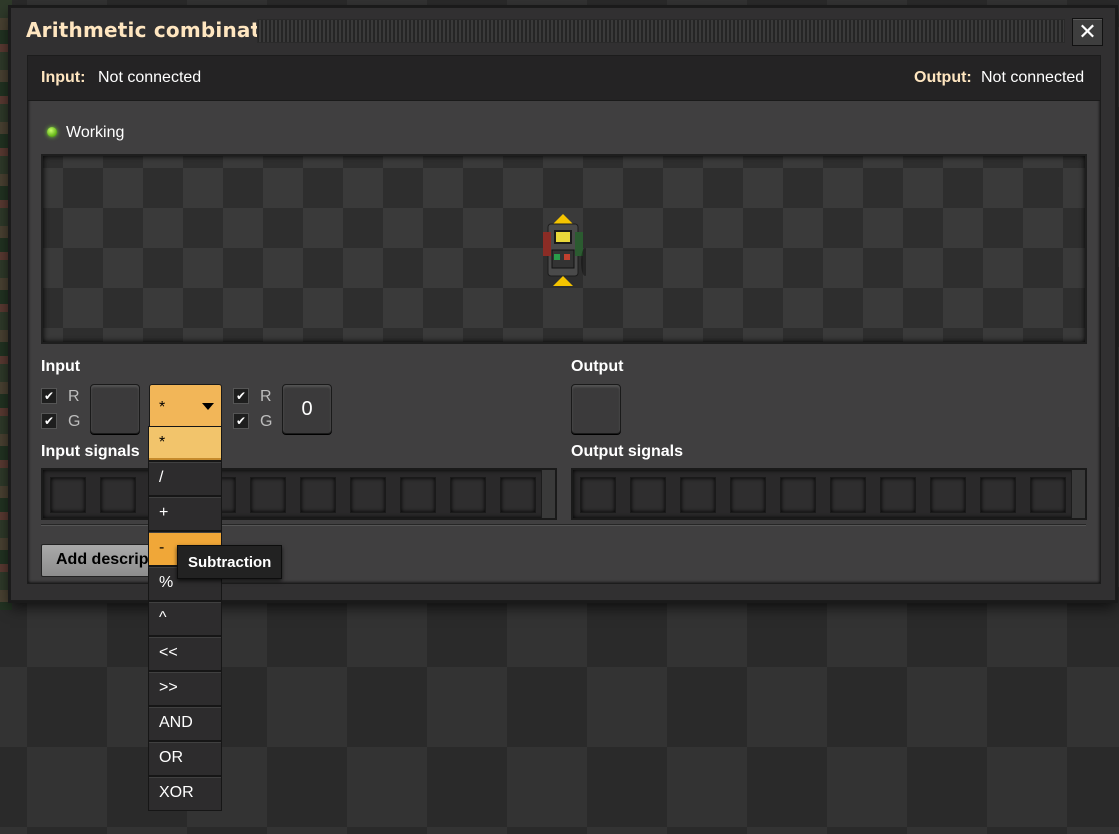 Image resolution: width=1119 pixels, height=834 pixels. I want to click on output-signals-title: Output signals, so click(627, 451).